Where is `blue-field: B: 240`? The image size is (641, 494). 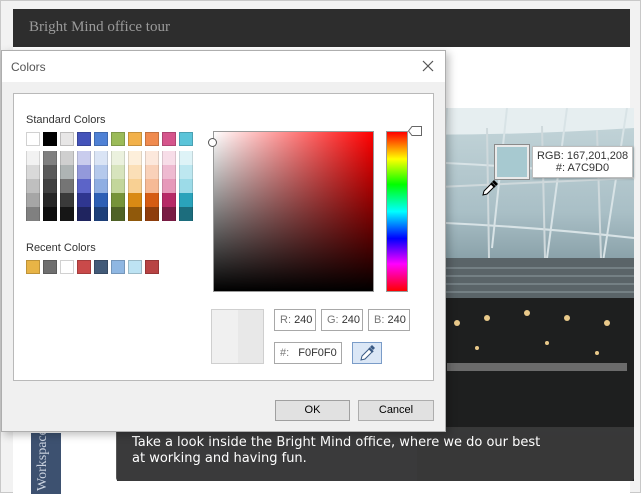
blue-field: B: 240 is located at coordinates (389, 320).